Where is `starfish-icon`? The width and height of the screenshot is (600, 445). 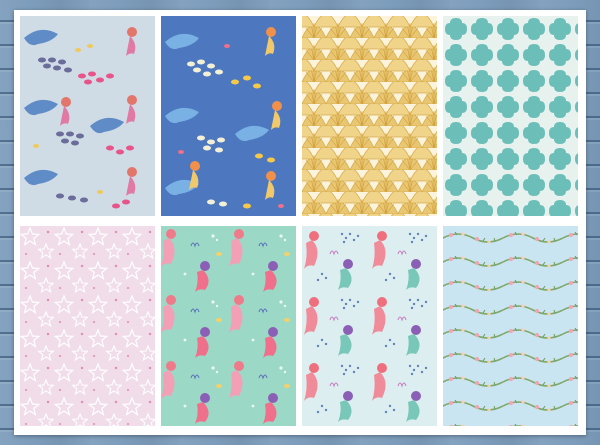
starfish-icon is located at coordinates (87, 326).